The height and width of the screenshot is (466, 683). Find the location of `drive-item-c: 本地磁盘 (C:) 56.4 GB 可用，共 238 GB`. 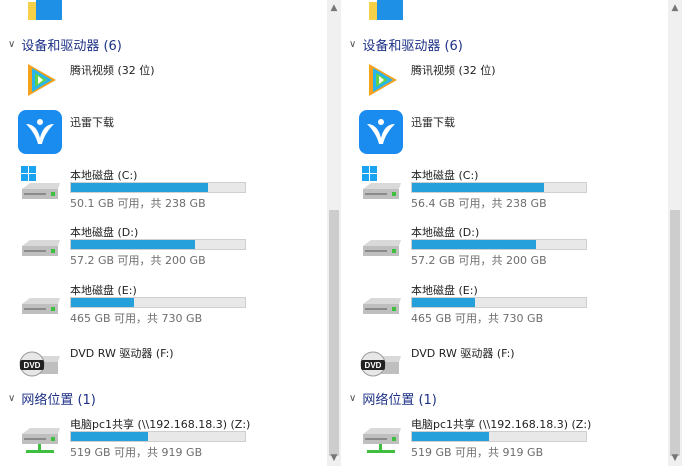

drive-item-c: 本地磁盘 (C:) 56.4 GB 可用，共 238 GB is located at coordinates (509, 187).